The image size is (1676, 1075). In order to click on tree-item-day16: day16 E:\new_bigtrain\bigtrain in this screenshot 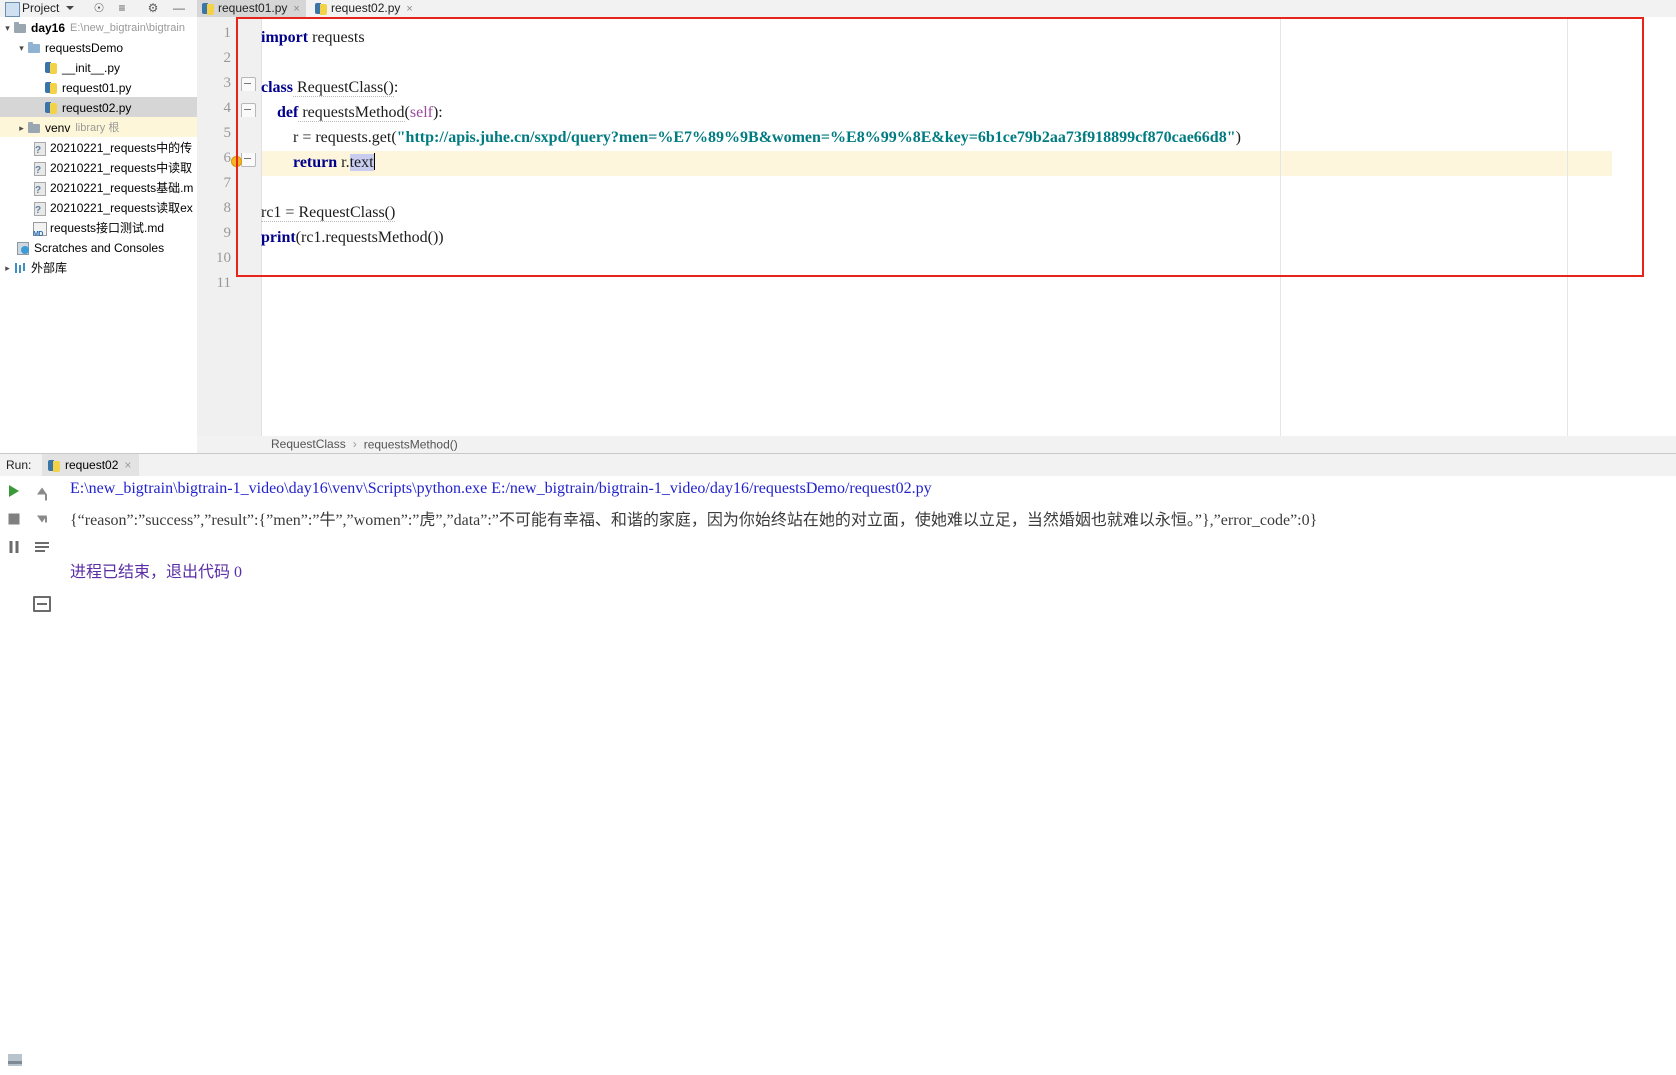, I will do `click(98, 27)`.